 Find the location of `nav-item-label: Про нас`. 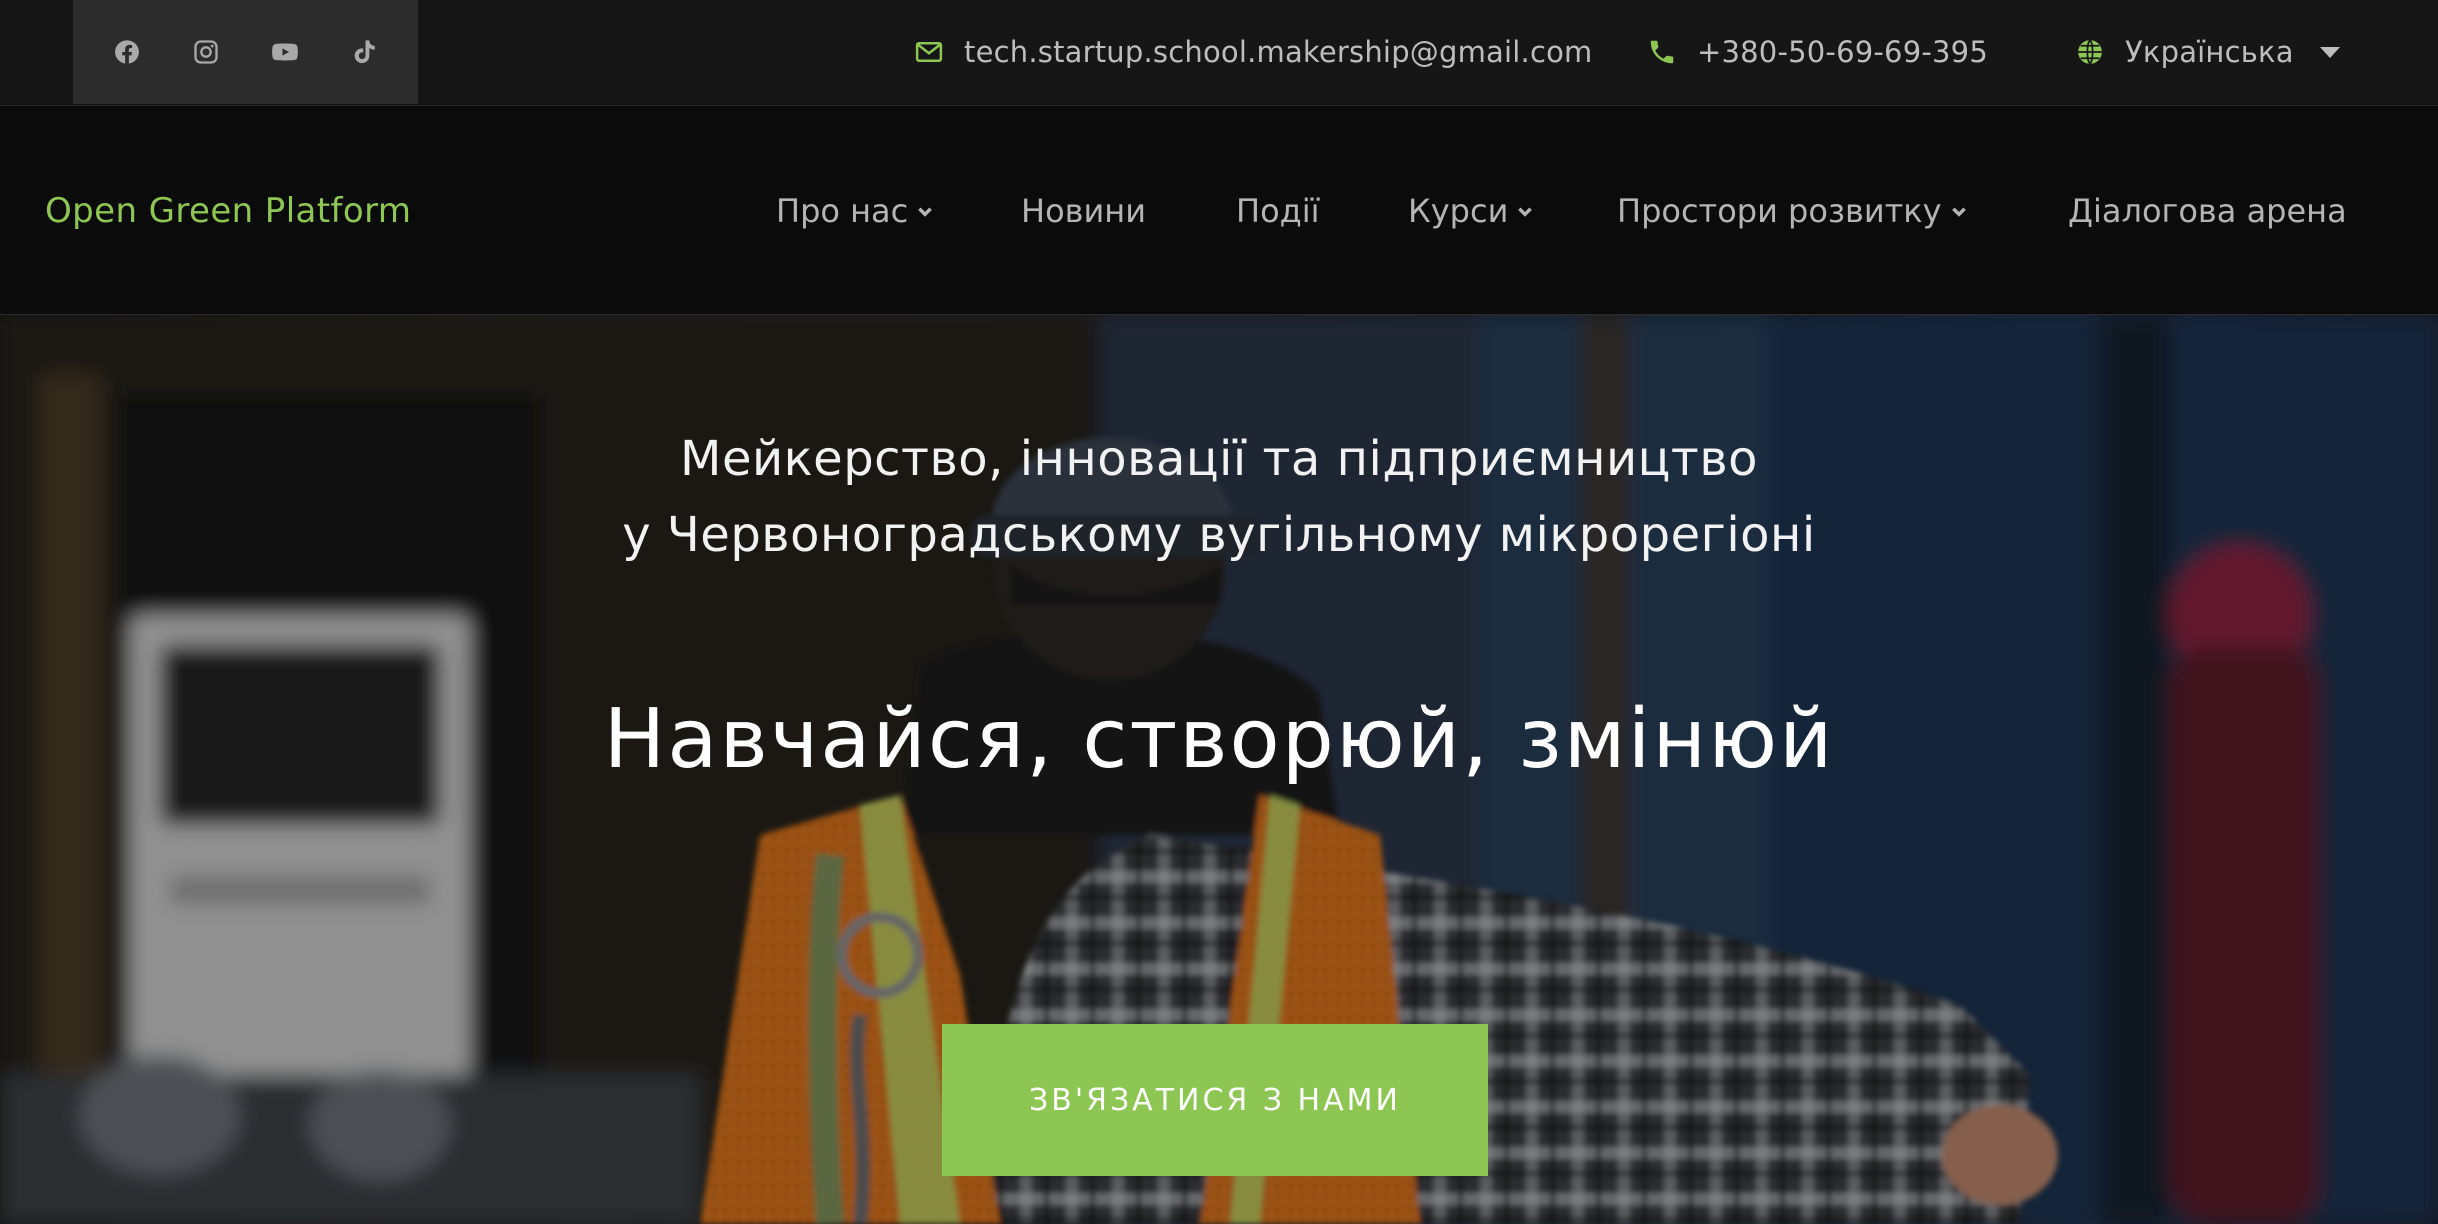

nav-item-label: Про нас is located at coordinates (842, 210).